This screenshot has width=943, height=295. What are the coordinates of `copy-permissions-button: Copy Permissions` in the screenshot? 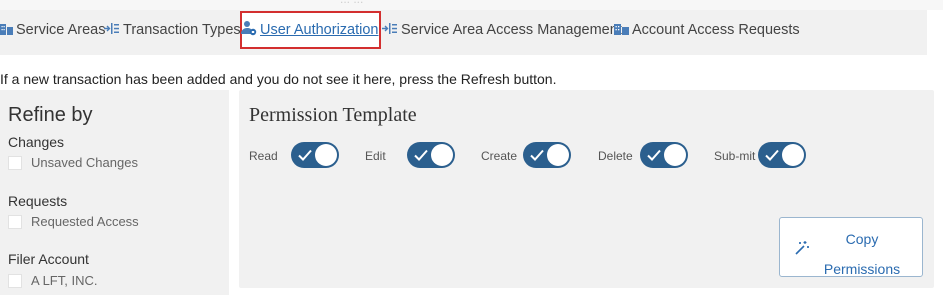 It's located at (851, 247).